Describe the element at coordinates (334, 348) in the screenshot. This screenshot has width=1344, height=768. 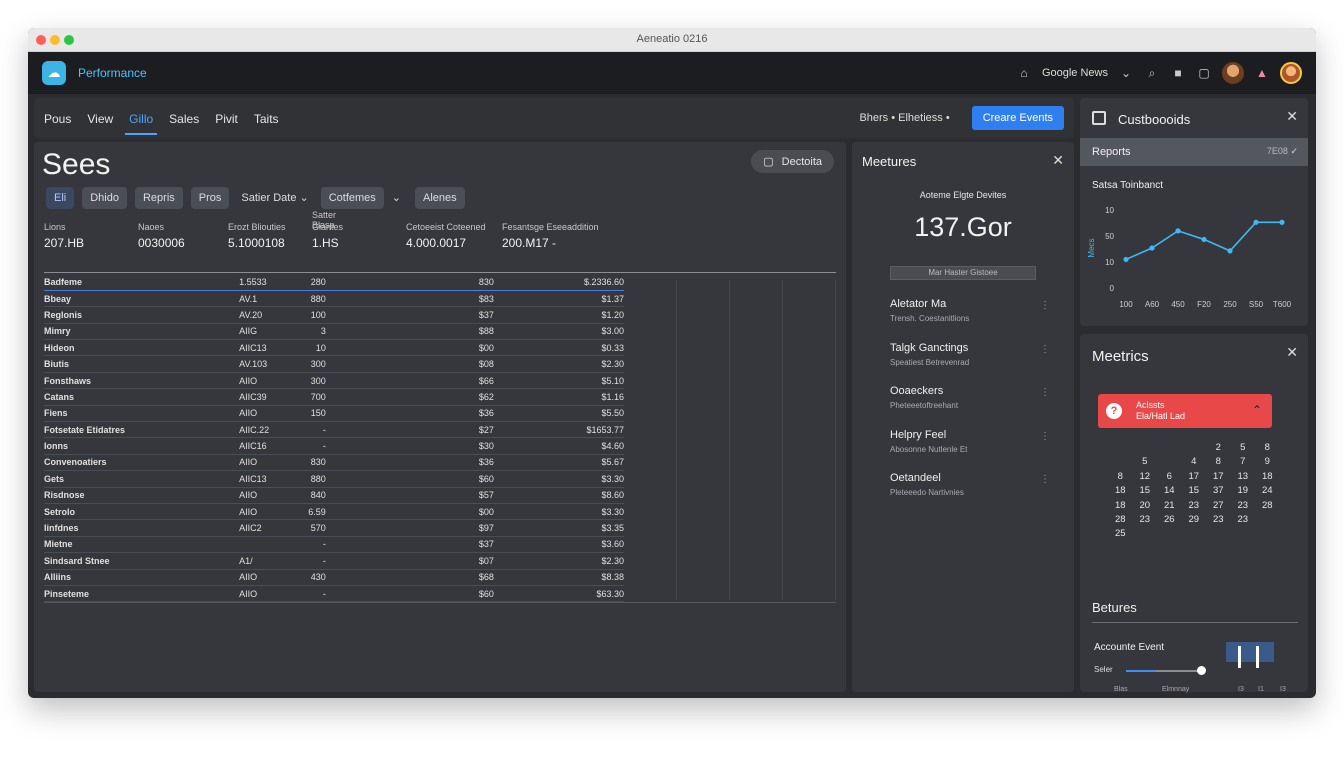
I see `table-row: Hideon AIIC13 10 $00 $0.33` at that location.